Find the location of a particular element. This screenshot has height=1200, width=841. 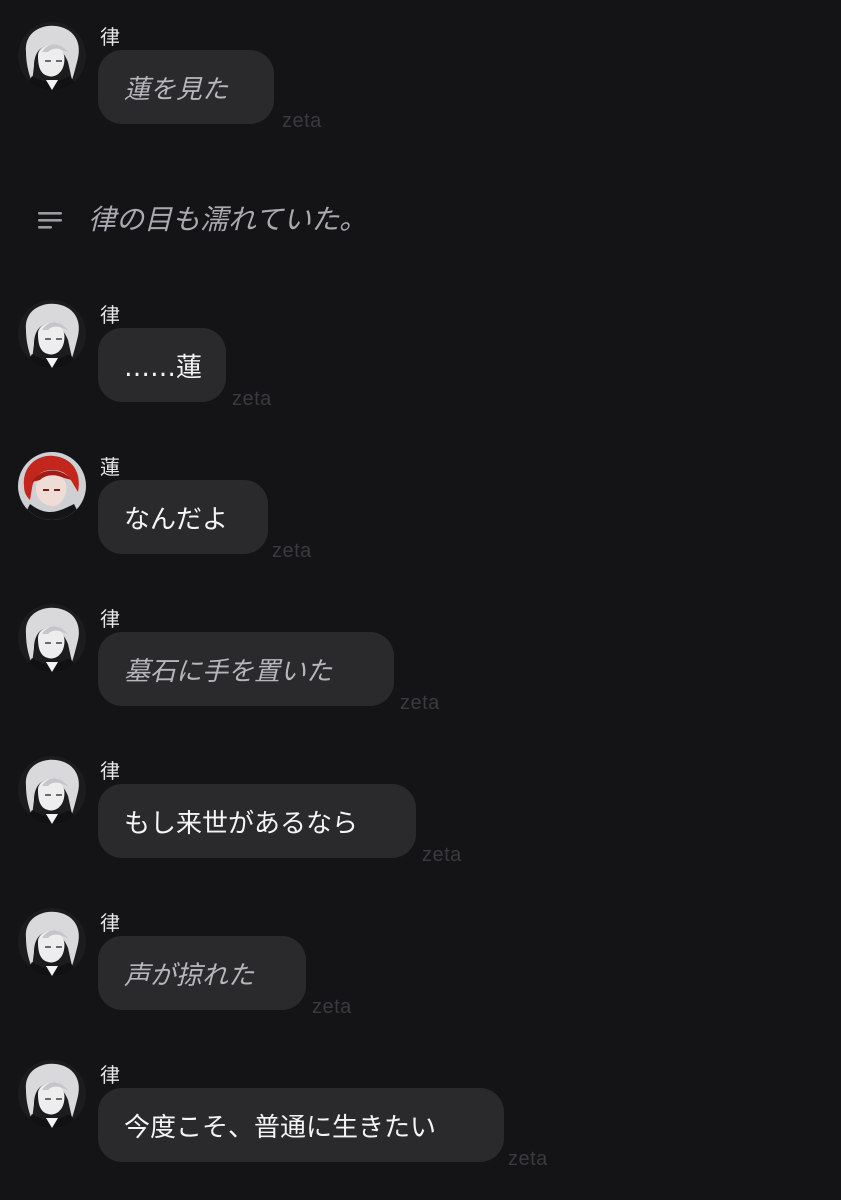

message-item: 律 今度こそ、普通に生きたい zeta is located at coordinates (420, 1125).